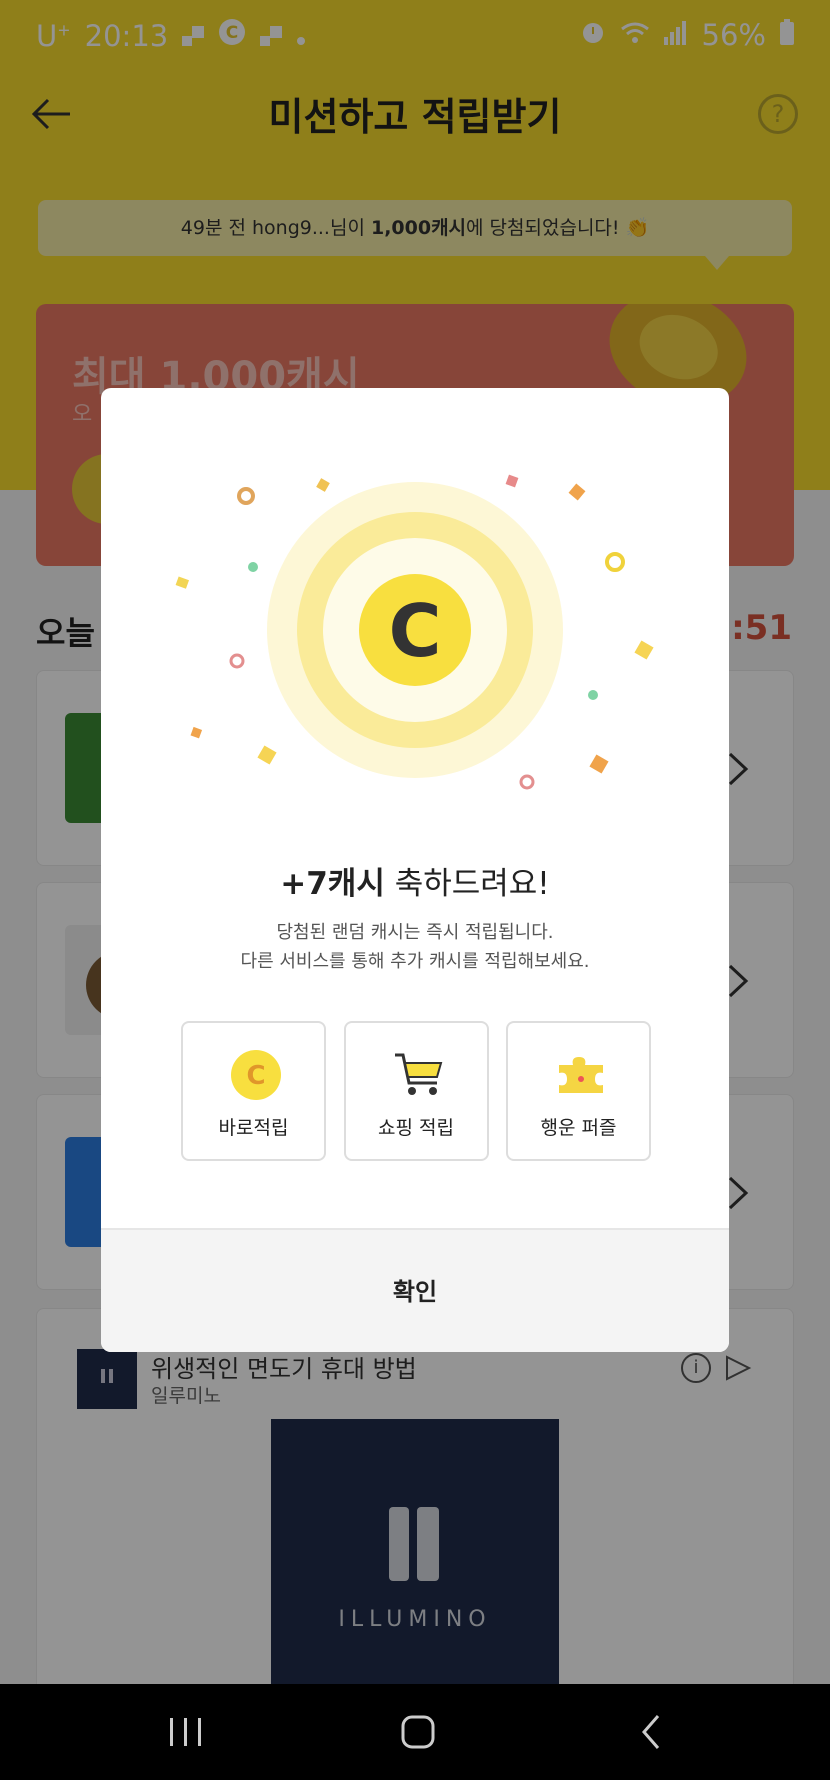 Image resolution: width=830 pixels, height=1780 pixels. I want to click on celebration-illustration: C, so click(414, 632).